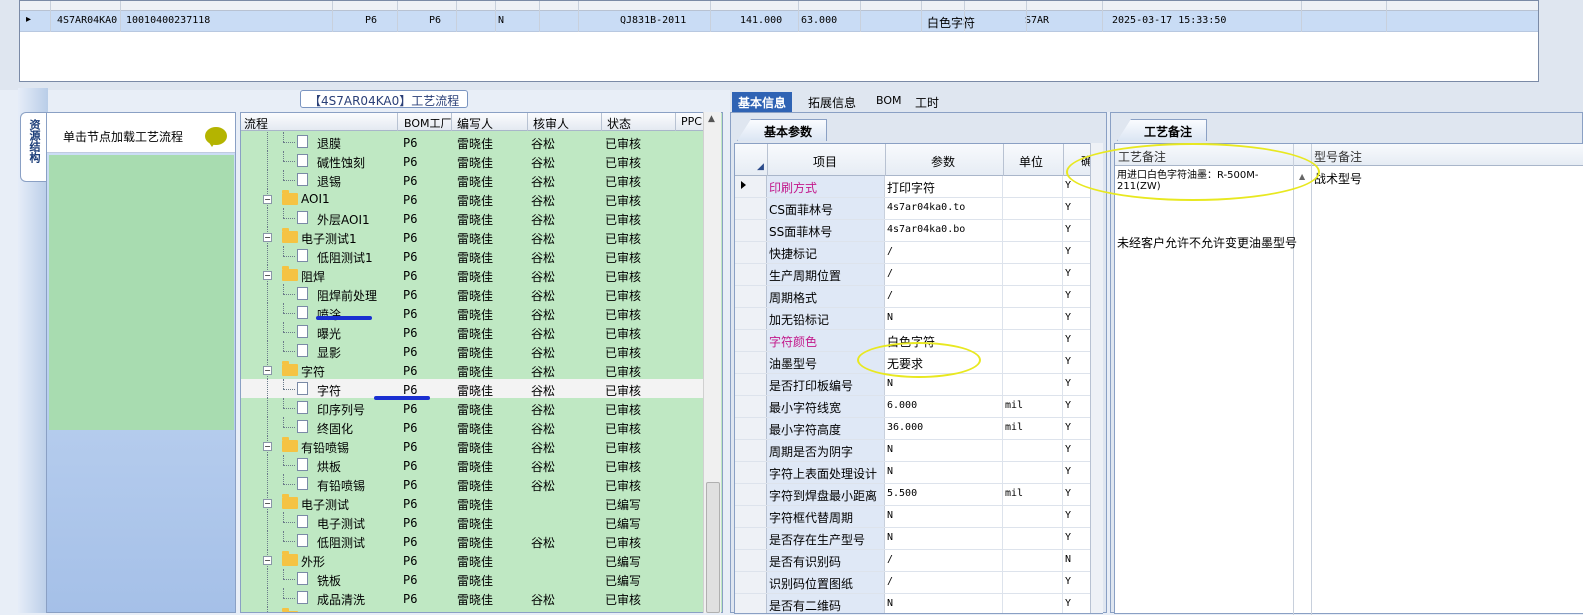 The height and width of the screenshot is (615, 1583). Describe the element at coordinates (691, 121) in the screenshot. I see `col-header-ppc: PPC` at that location.